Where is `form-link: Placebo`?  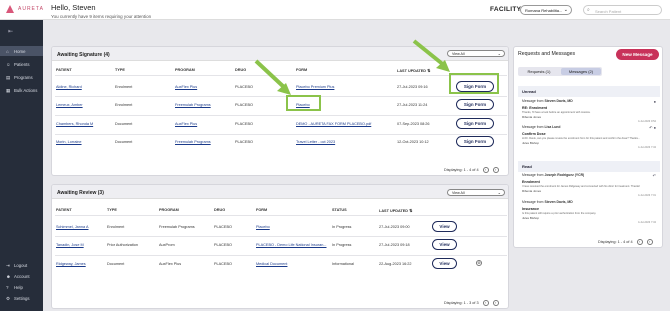
form-link: Placebo is located at coordinates (263, 227).